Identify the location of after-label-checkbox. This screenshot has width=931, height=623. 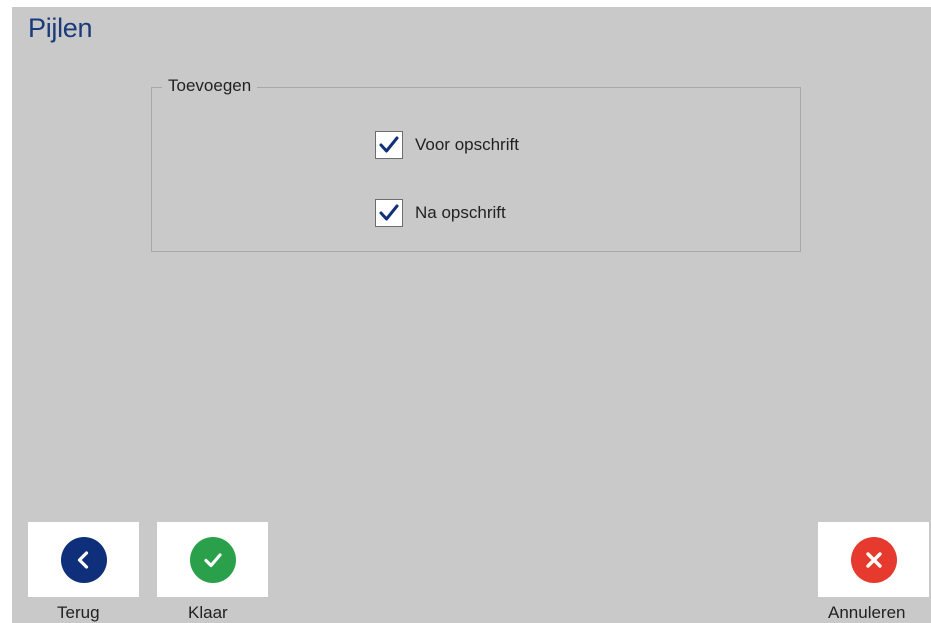
(389, 213).